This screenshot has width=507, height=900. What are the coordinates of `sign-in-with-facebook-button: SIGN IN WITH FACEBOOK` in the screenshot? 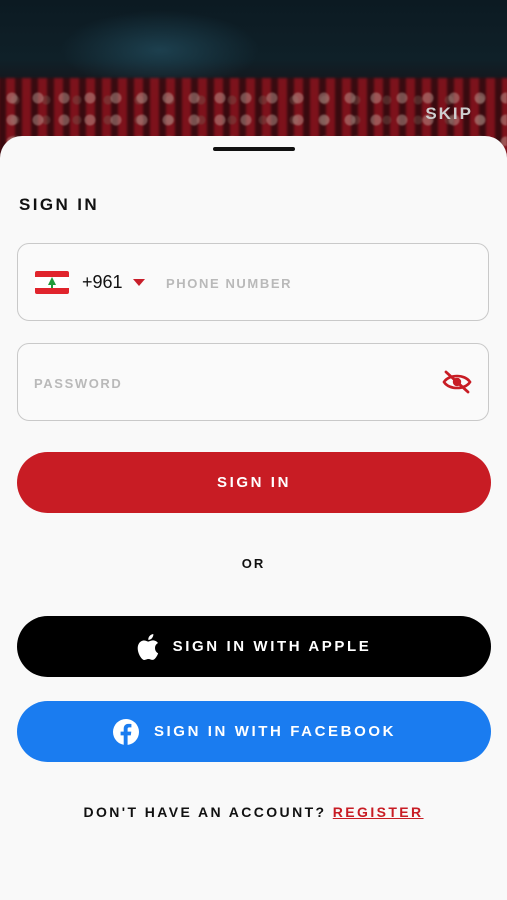 It's located at (254, 731).